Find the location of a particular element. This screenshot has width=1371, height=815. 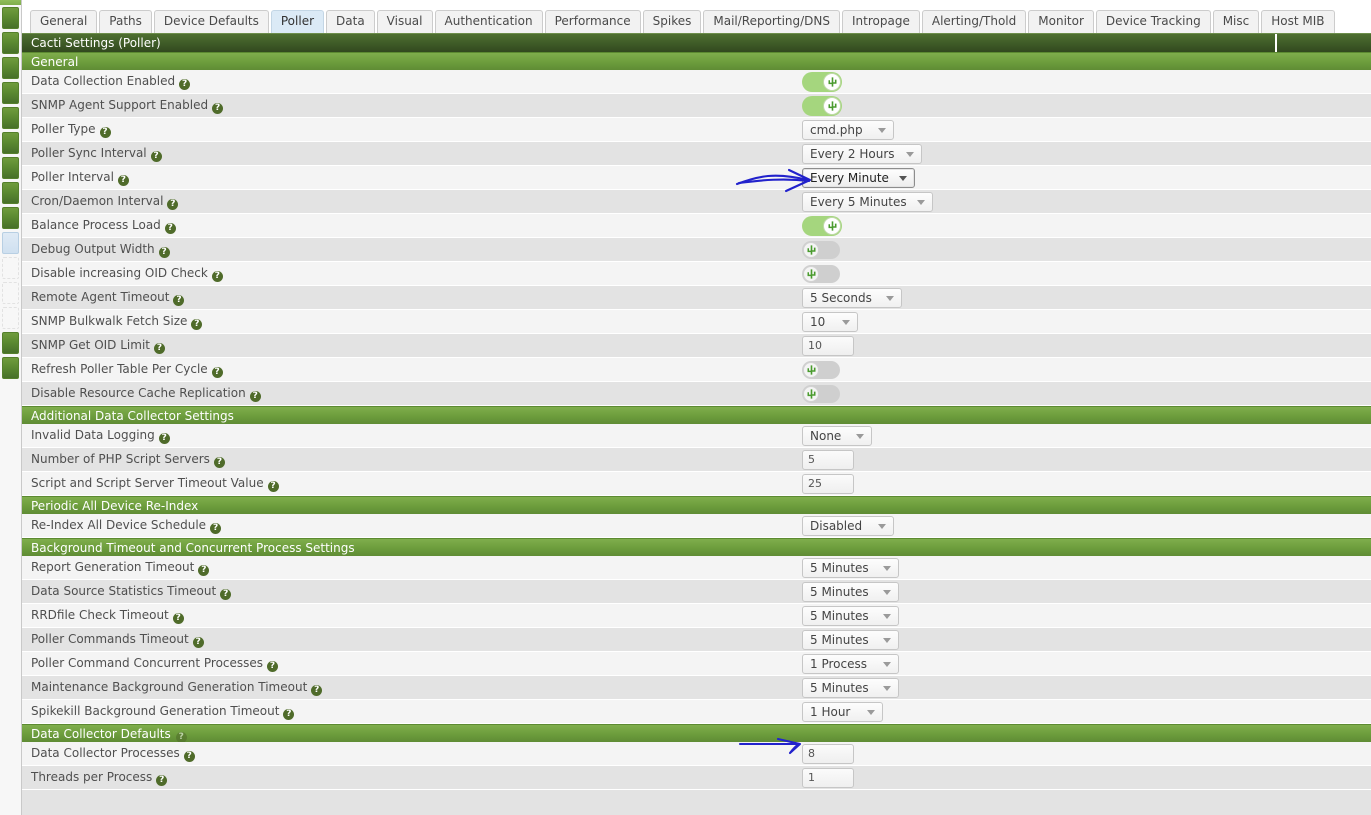

tab-general: General is located at coordinates (64, 21).